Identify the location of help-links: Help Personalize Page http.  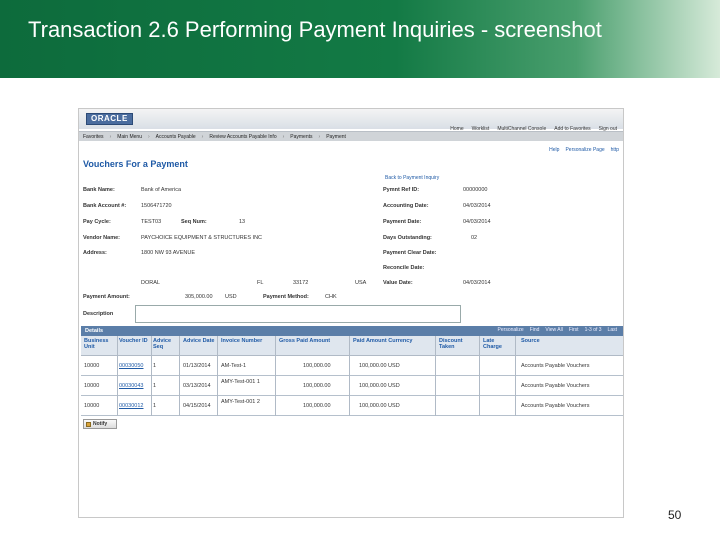
(584, 150).